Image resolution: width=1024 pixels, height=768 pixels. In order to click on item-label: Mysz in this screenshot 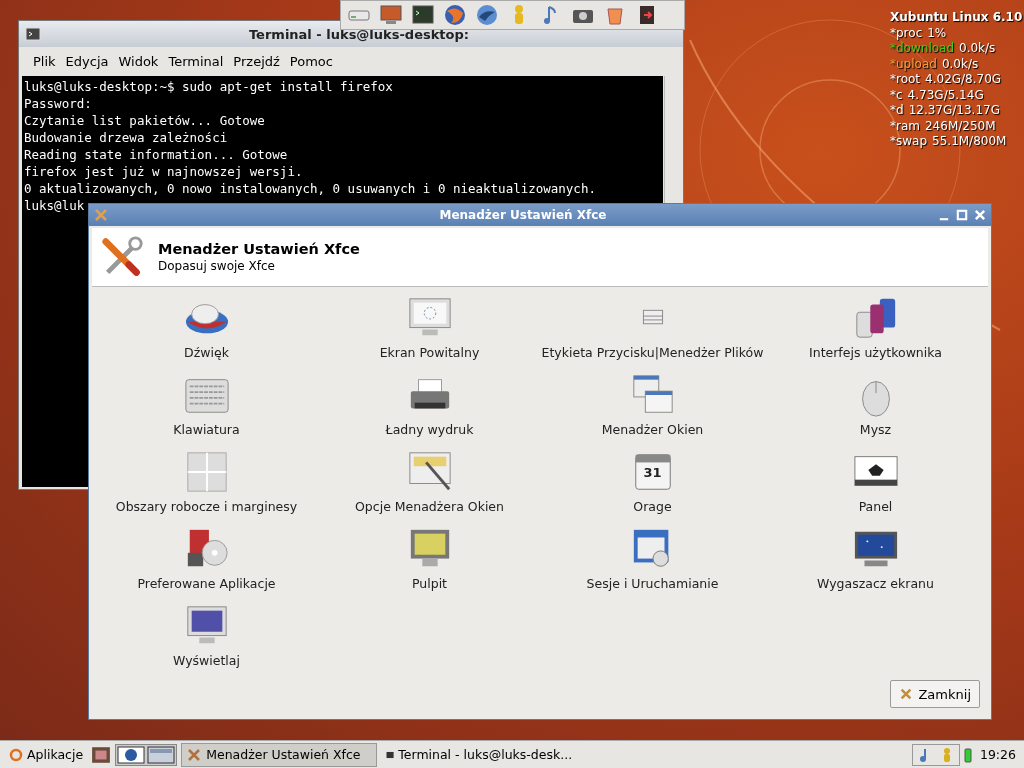, I will do `click(875, 429)`.